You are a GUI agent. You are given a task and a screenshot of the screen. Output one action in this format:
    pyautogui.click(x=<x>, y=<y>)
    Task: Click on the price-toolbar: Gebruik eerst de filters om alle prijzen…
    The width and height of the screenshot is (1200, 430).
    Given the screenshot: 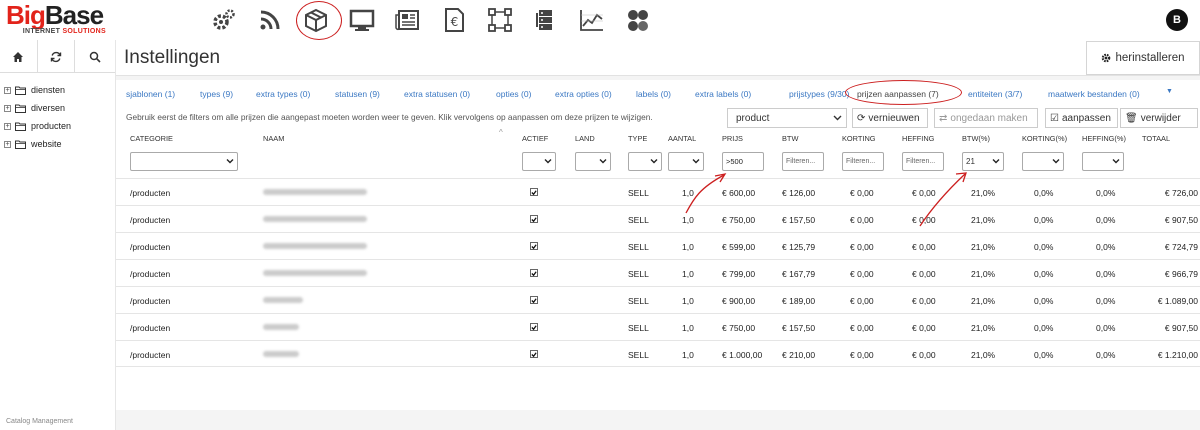 What is the action you would take?
    pyautogui.click(x=658, y=118)
    